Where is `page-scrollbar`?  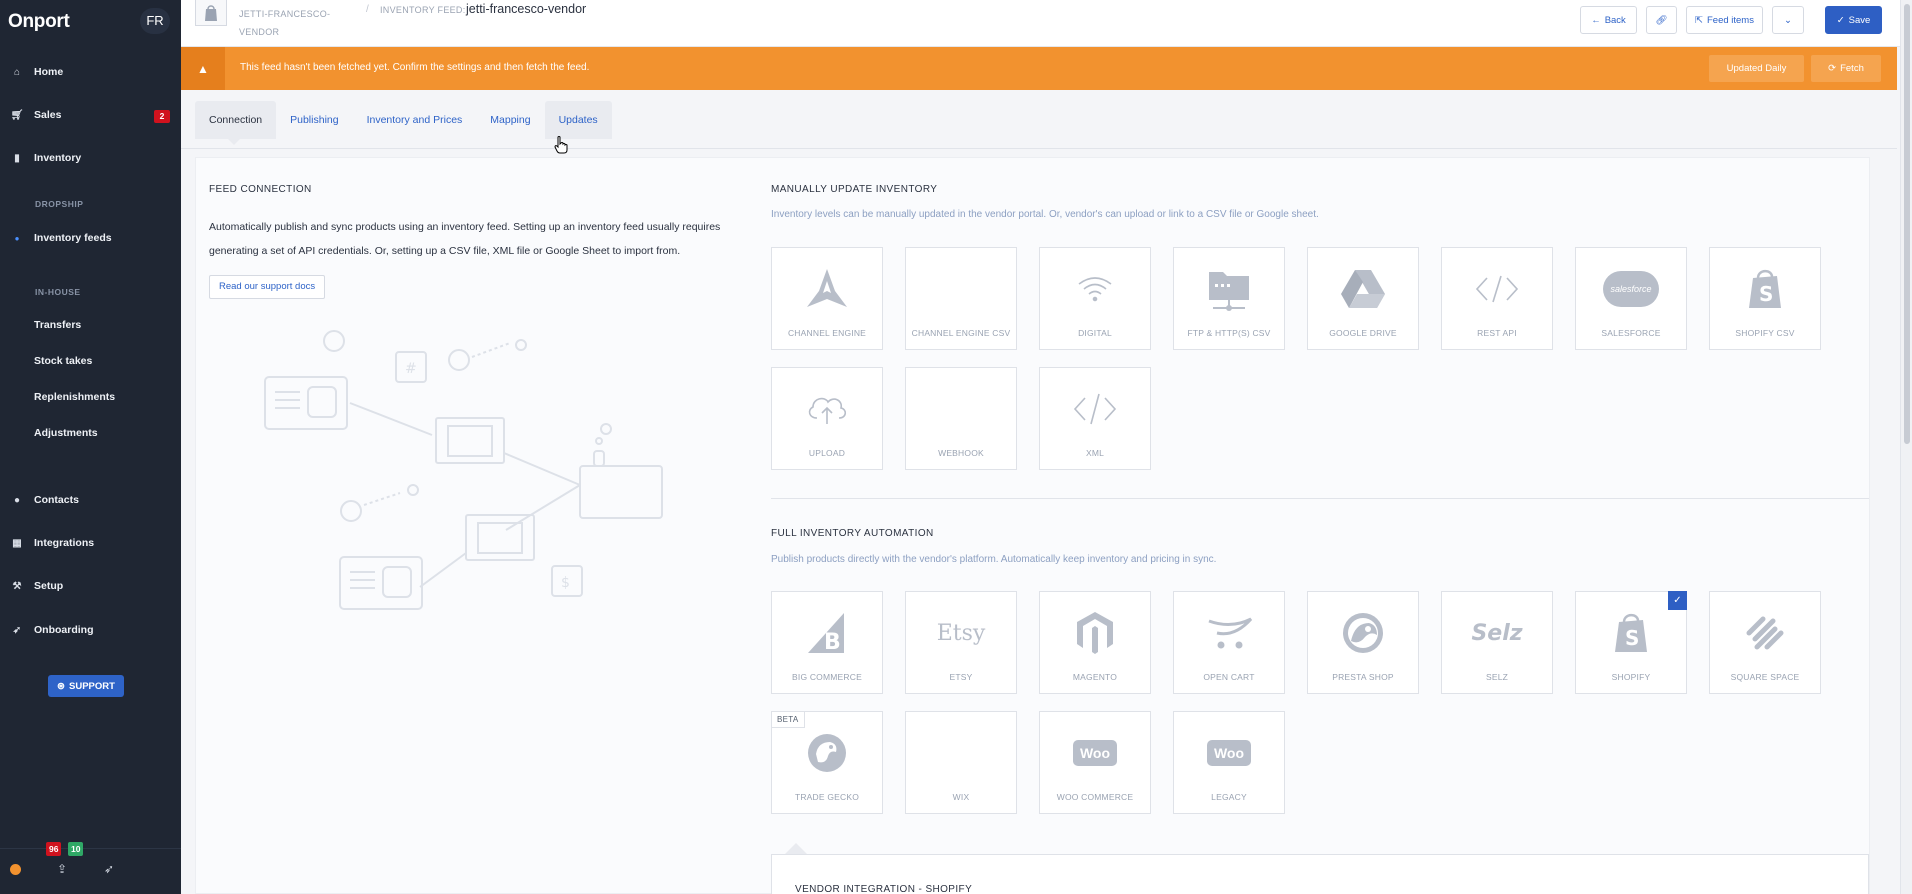 page-scrollbar is located at coordinates (1906, 447).